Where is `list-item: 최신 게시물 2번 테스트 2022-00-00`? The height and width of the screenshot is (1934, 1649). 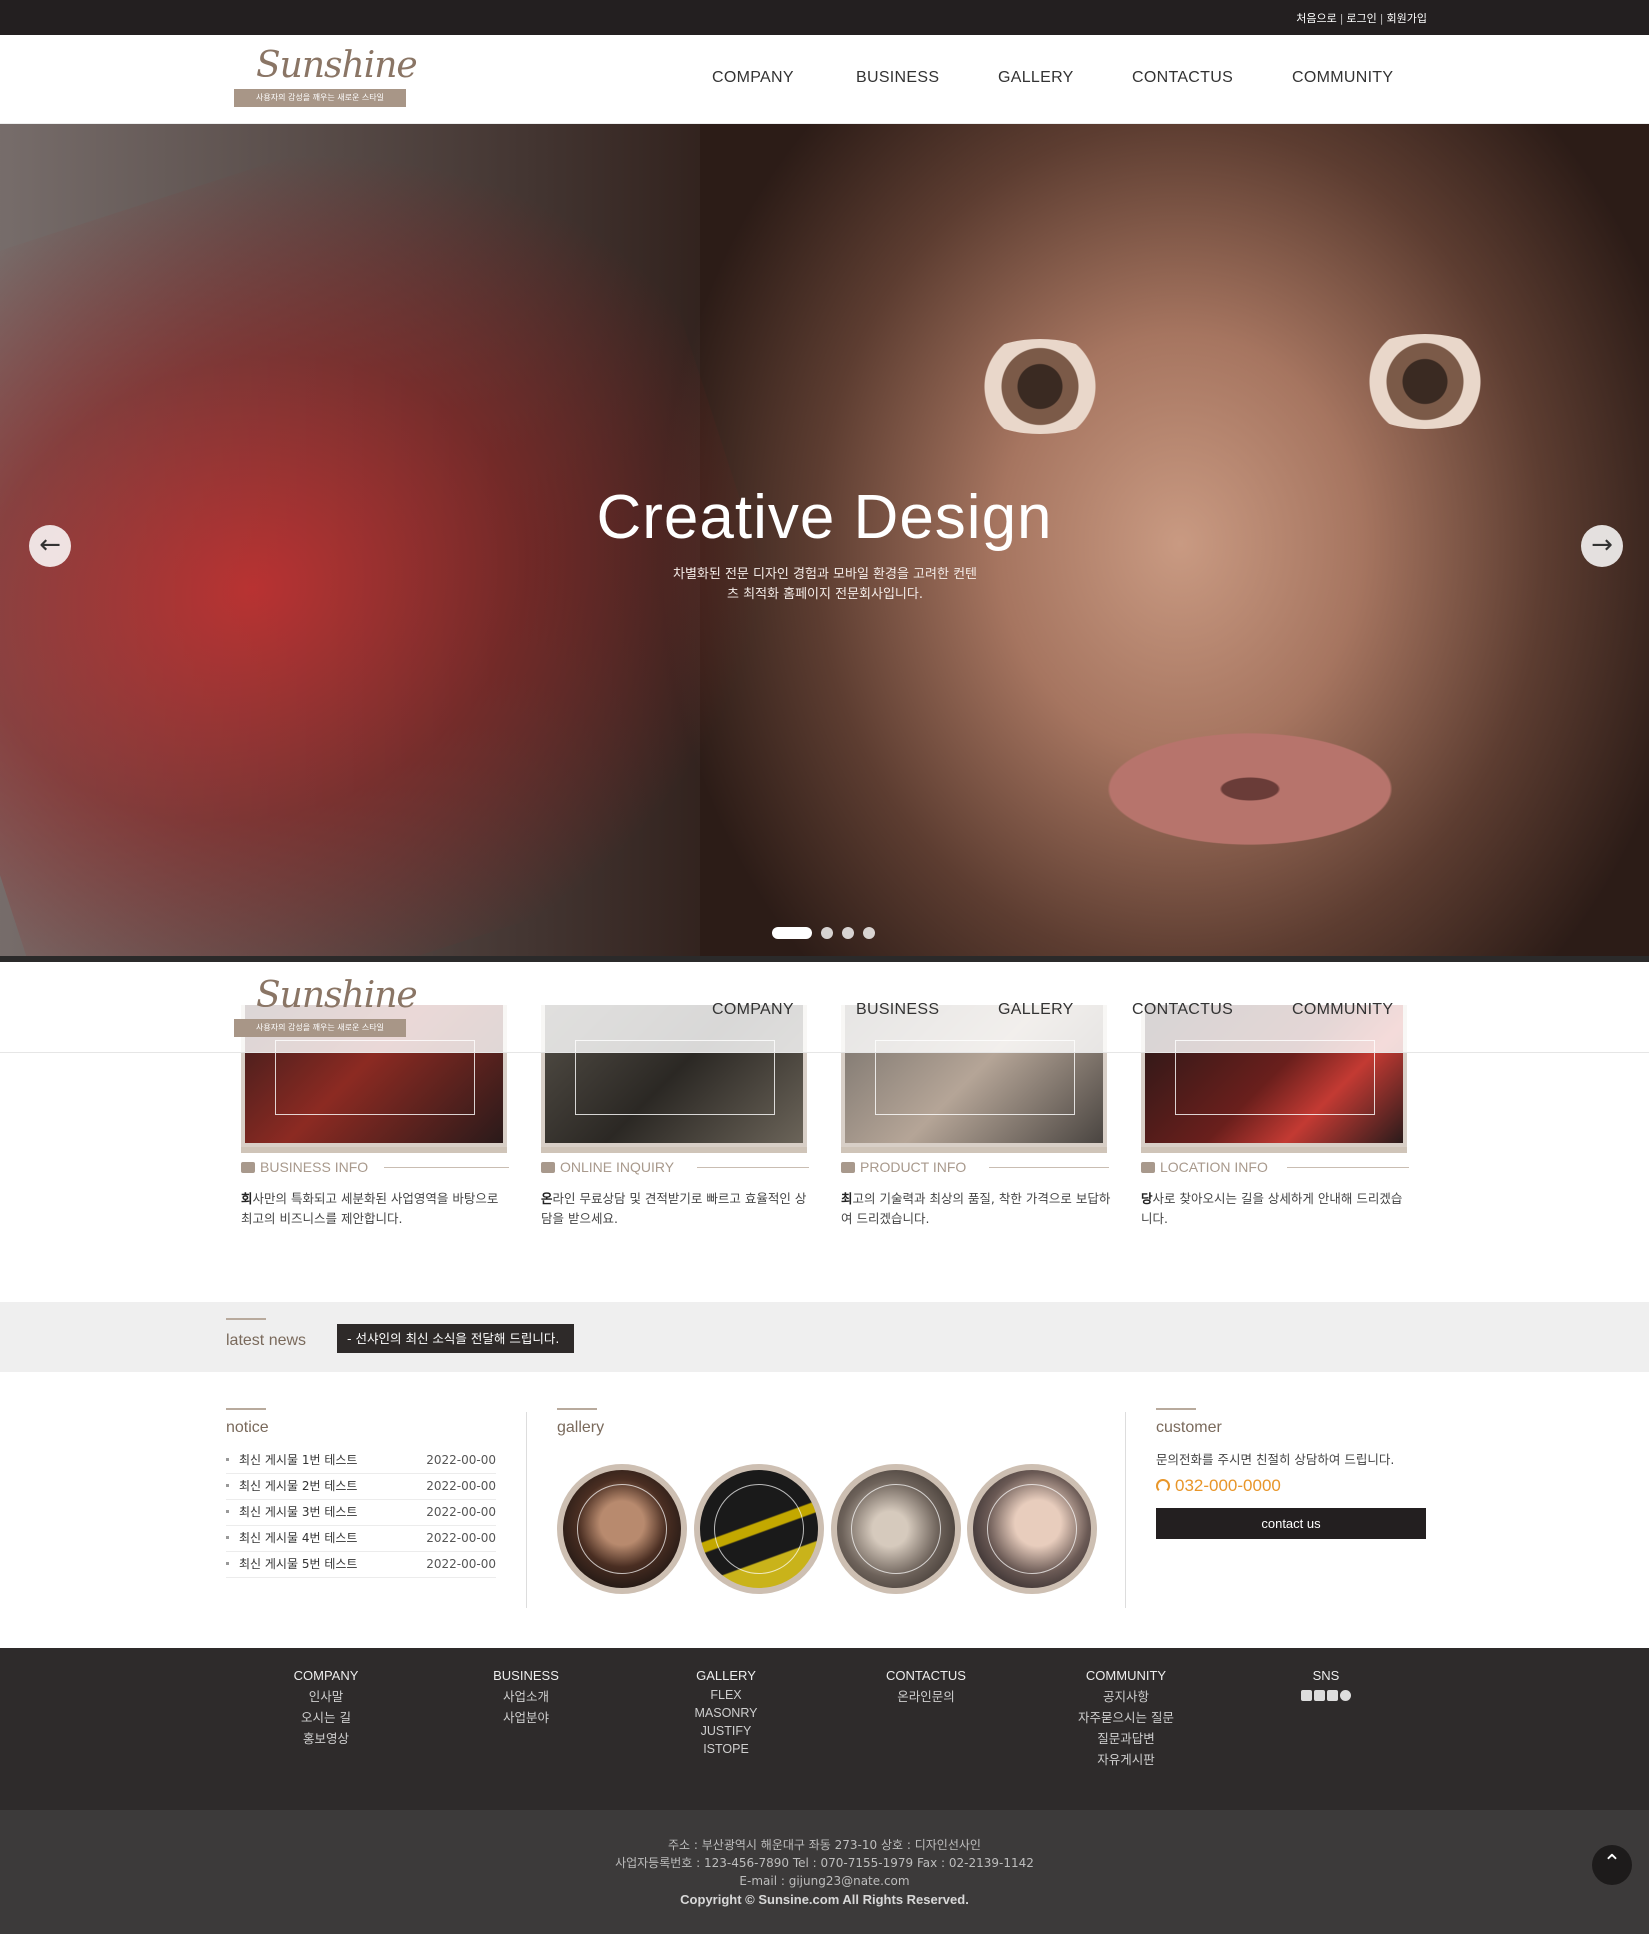
list-item: 최신 게시물 2번 테스트 2022-00-00 is located at coordinates (361, 1487).